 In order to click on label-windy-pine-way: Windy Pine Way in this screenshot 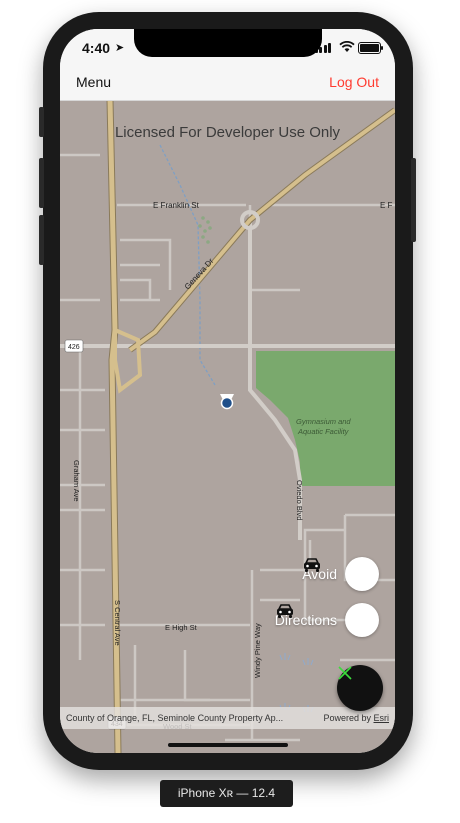, I will do `click(257, 650)`.